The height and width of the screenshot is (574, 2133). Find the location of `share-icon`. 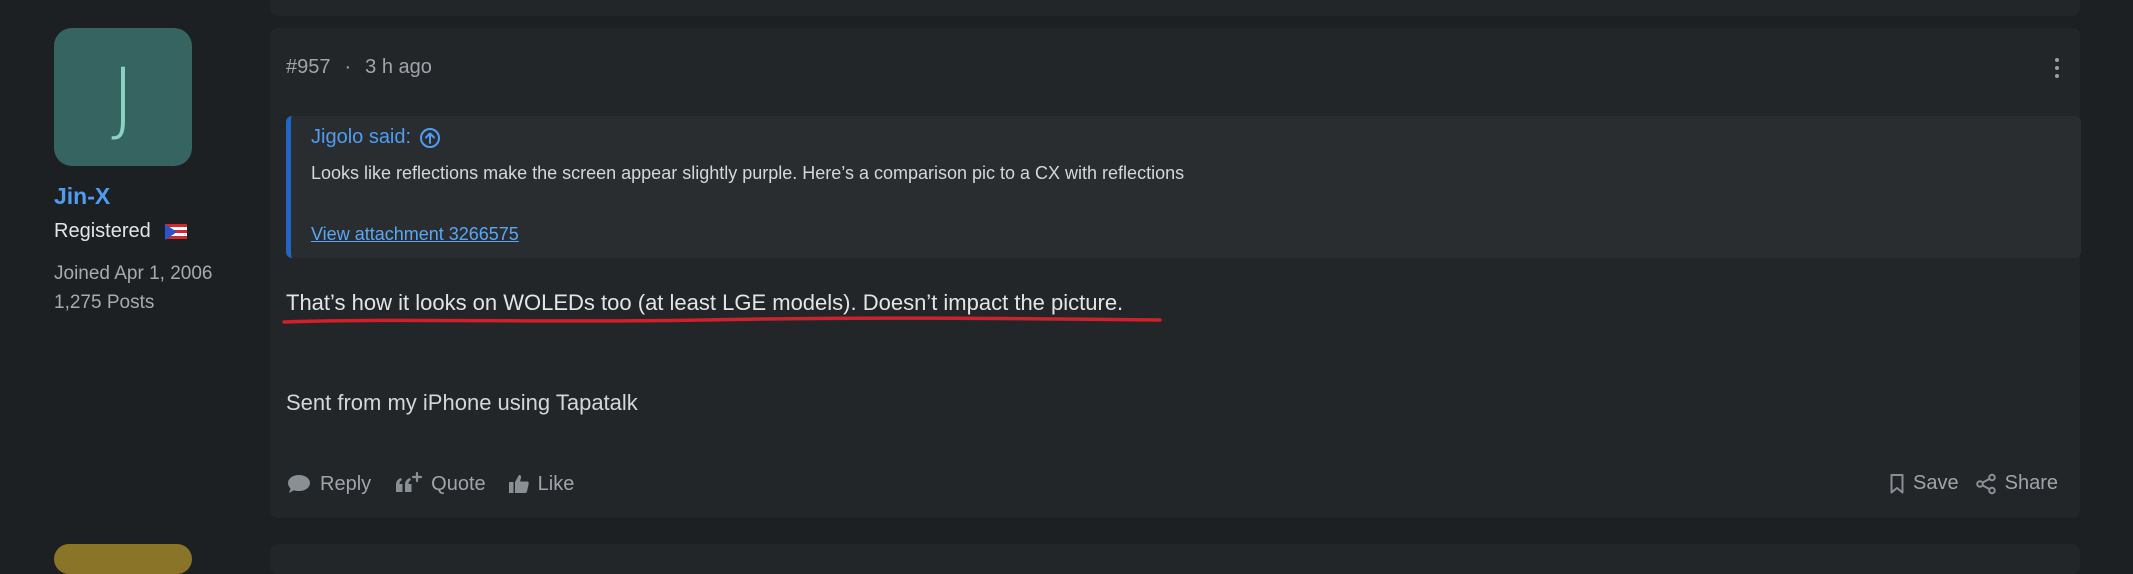

share-icon is located at coordinates (1985, 483).